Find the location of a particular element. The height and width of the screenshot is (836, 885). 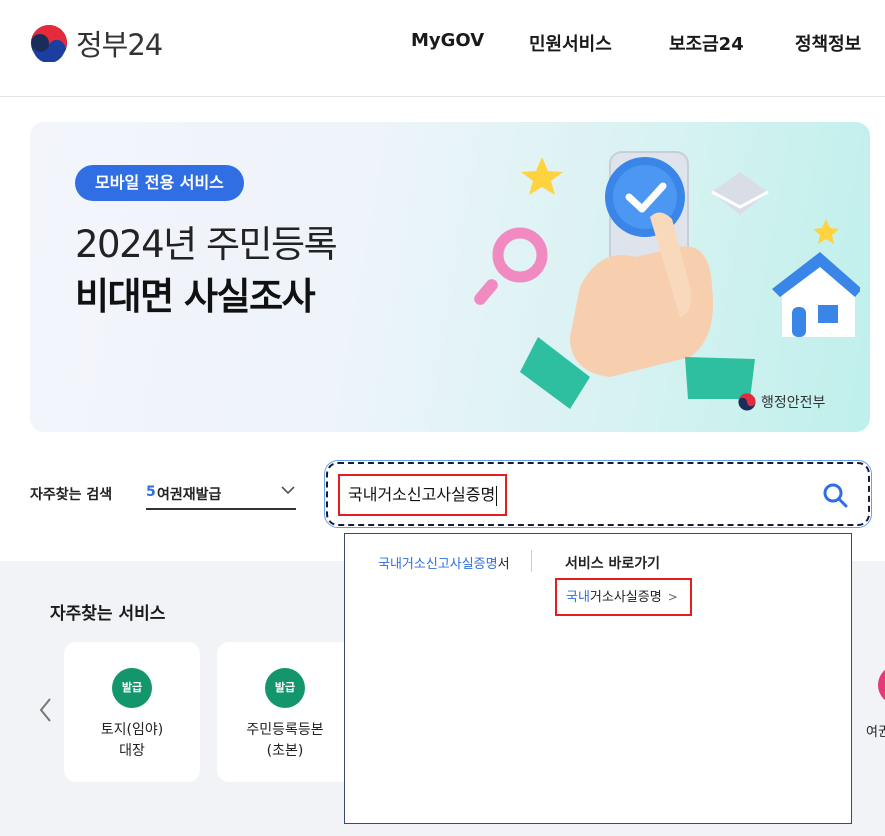

site-header: 정부24 MyGOV 민원서비스 보조금24 정책정보 is located at coordinates (442, 48).